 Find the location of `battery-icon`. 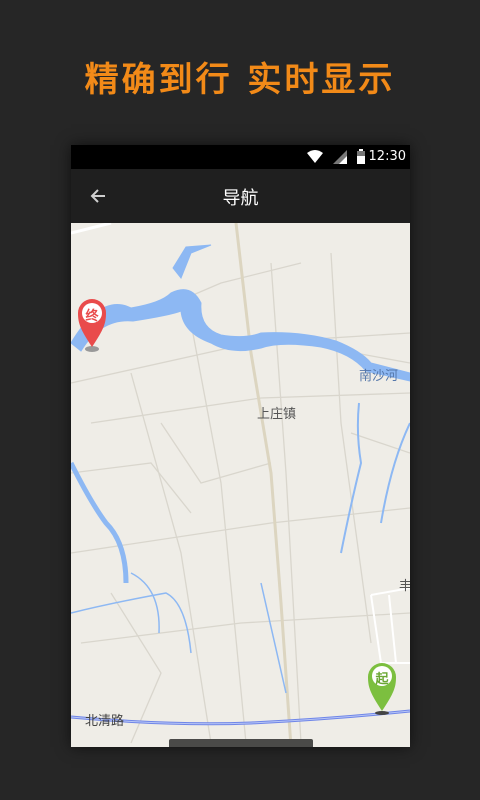

battery-icon is located at coordinates (361, 156).